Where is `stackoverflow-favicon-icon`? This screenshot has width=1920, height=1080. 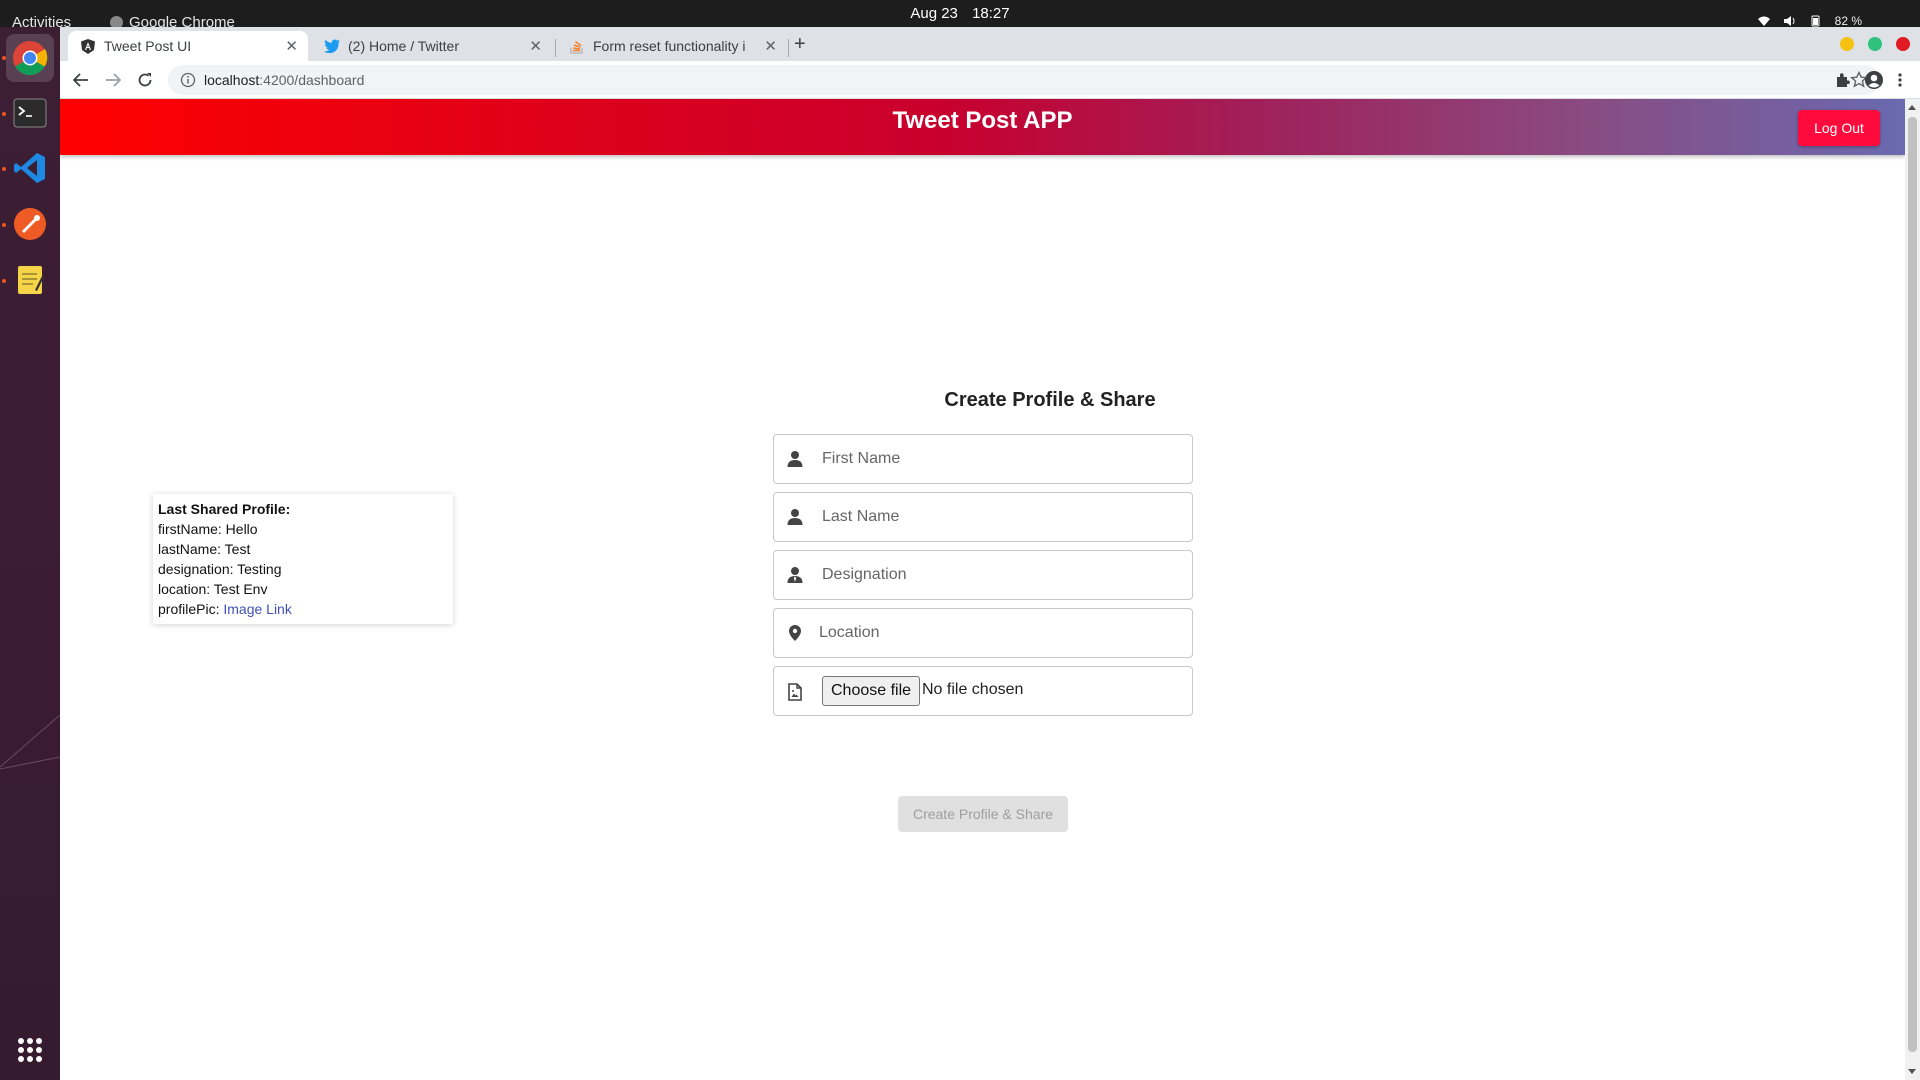 stackoverflow-favicon-icon is located at coordinates (577, 46).